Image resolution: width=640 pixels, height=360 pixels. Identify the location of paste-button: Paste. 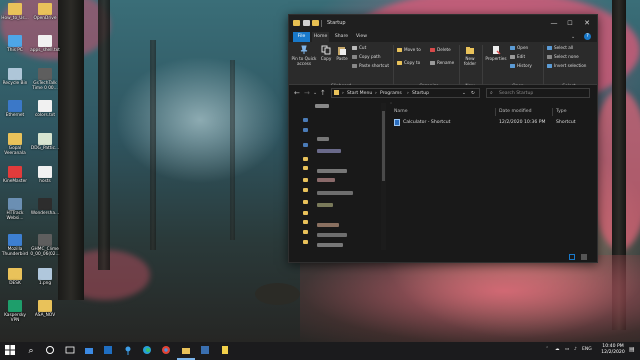
(342, 53).